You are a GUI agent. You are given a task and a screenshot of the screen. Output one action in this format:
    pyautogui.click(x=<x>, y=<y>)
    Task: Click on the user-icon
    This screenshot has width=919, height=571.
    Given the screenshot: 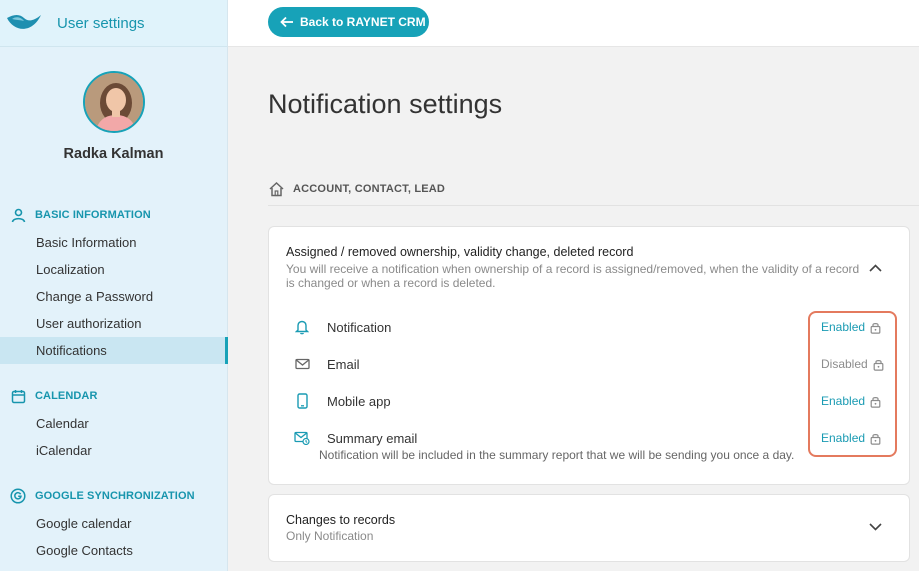 What is the action you would take?
    pyautogui.click(x=18, y=215)
    